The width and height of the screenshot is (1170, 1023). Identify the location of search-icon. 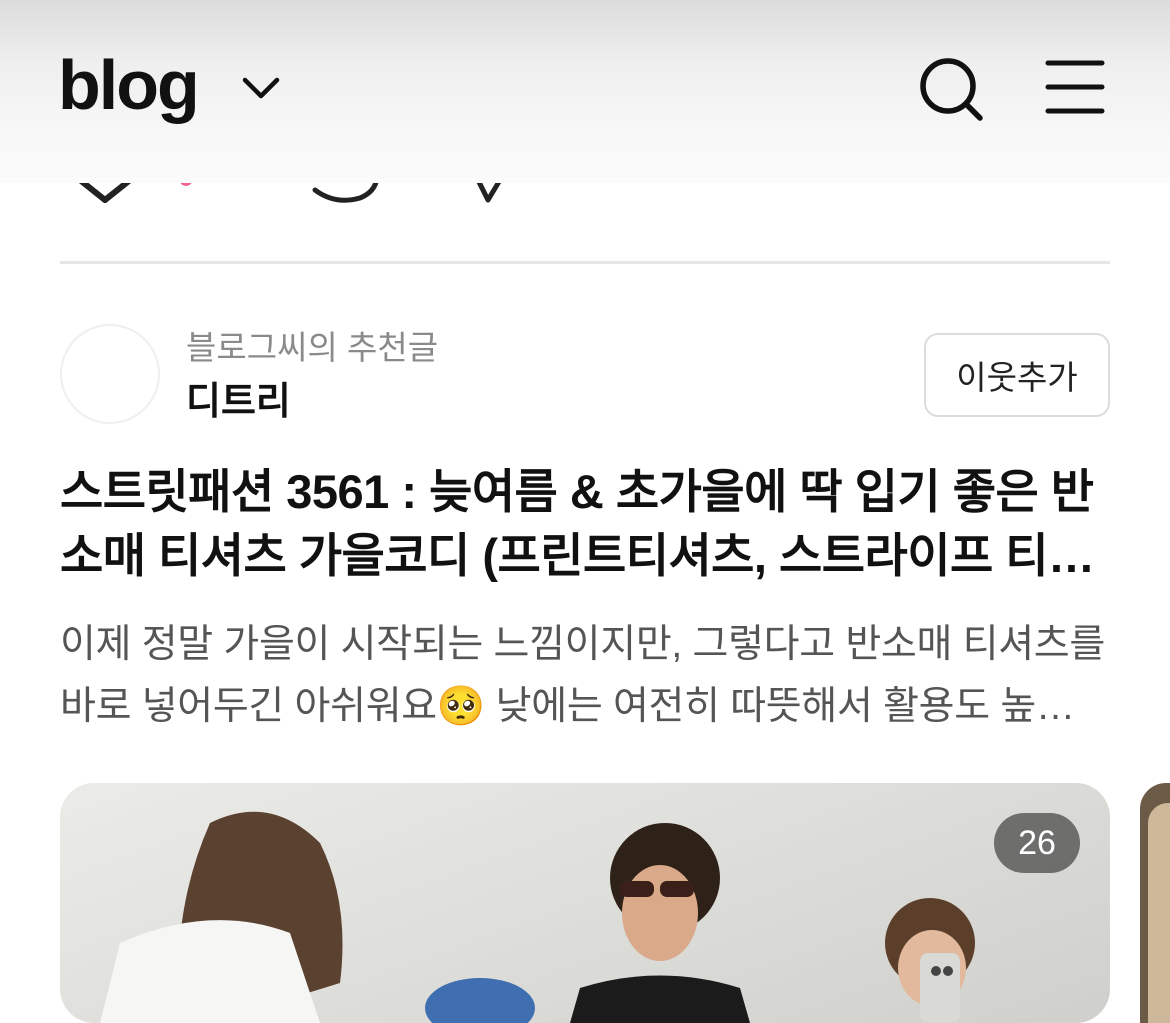
(951, 89).